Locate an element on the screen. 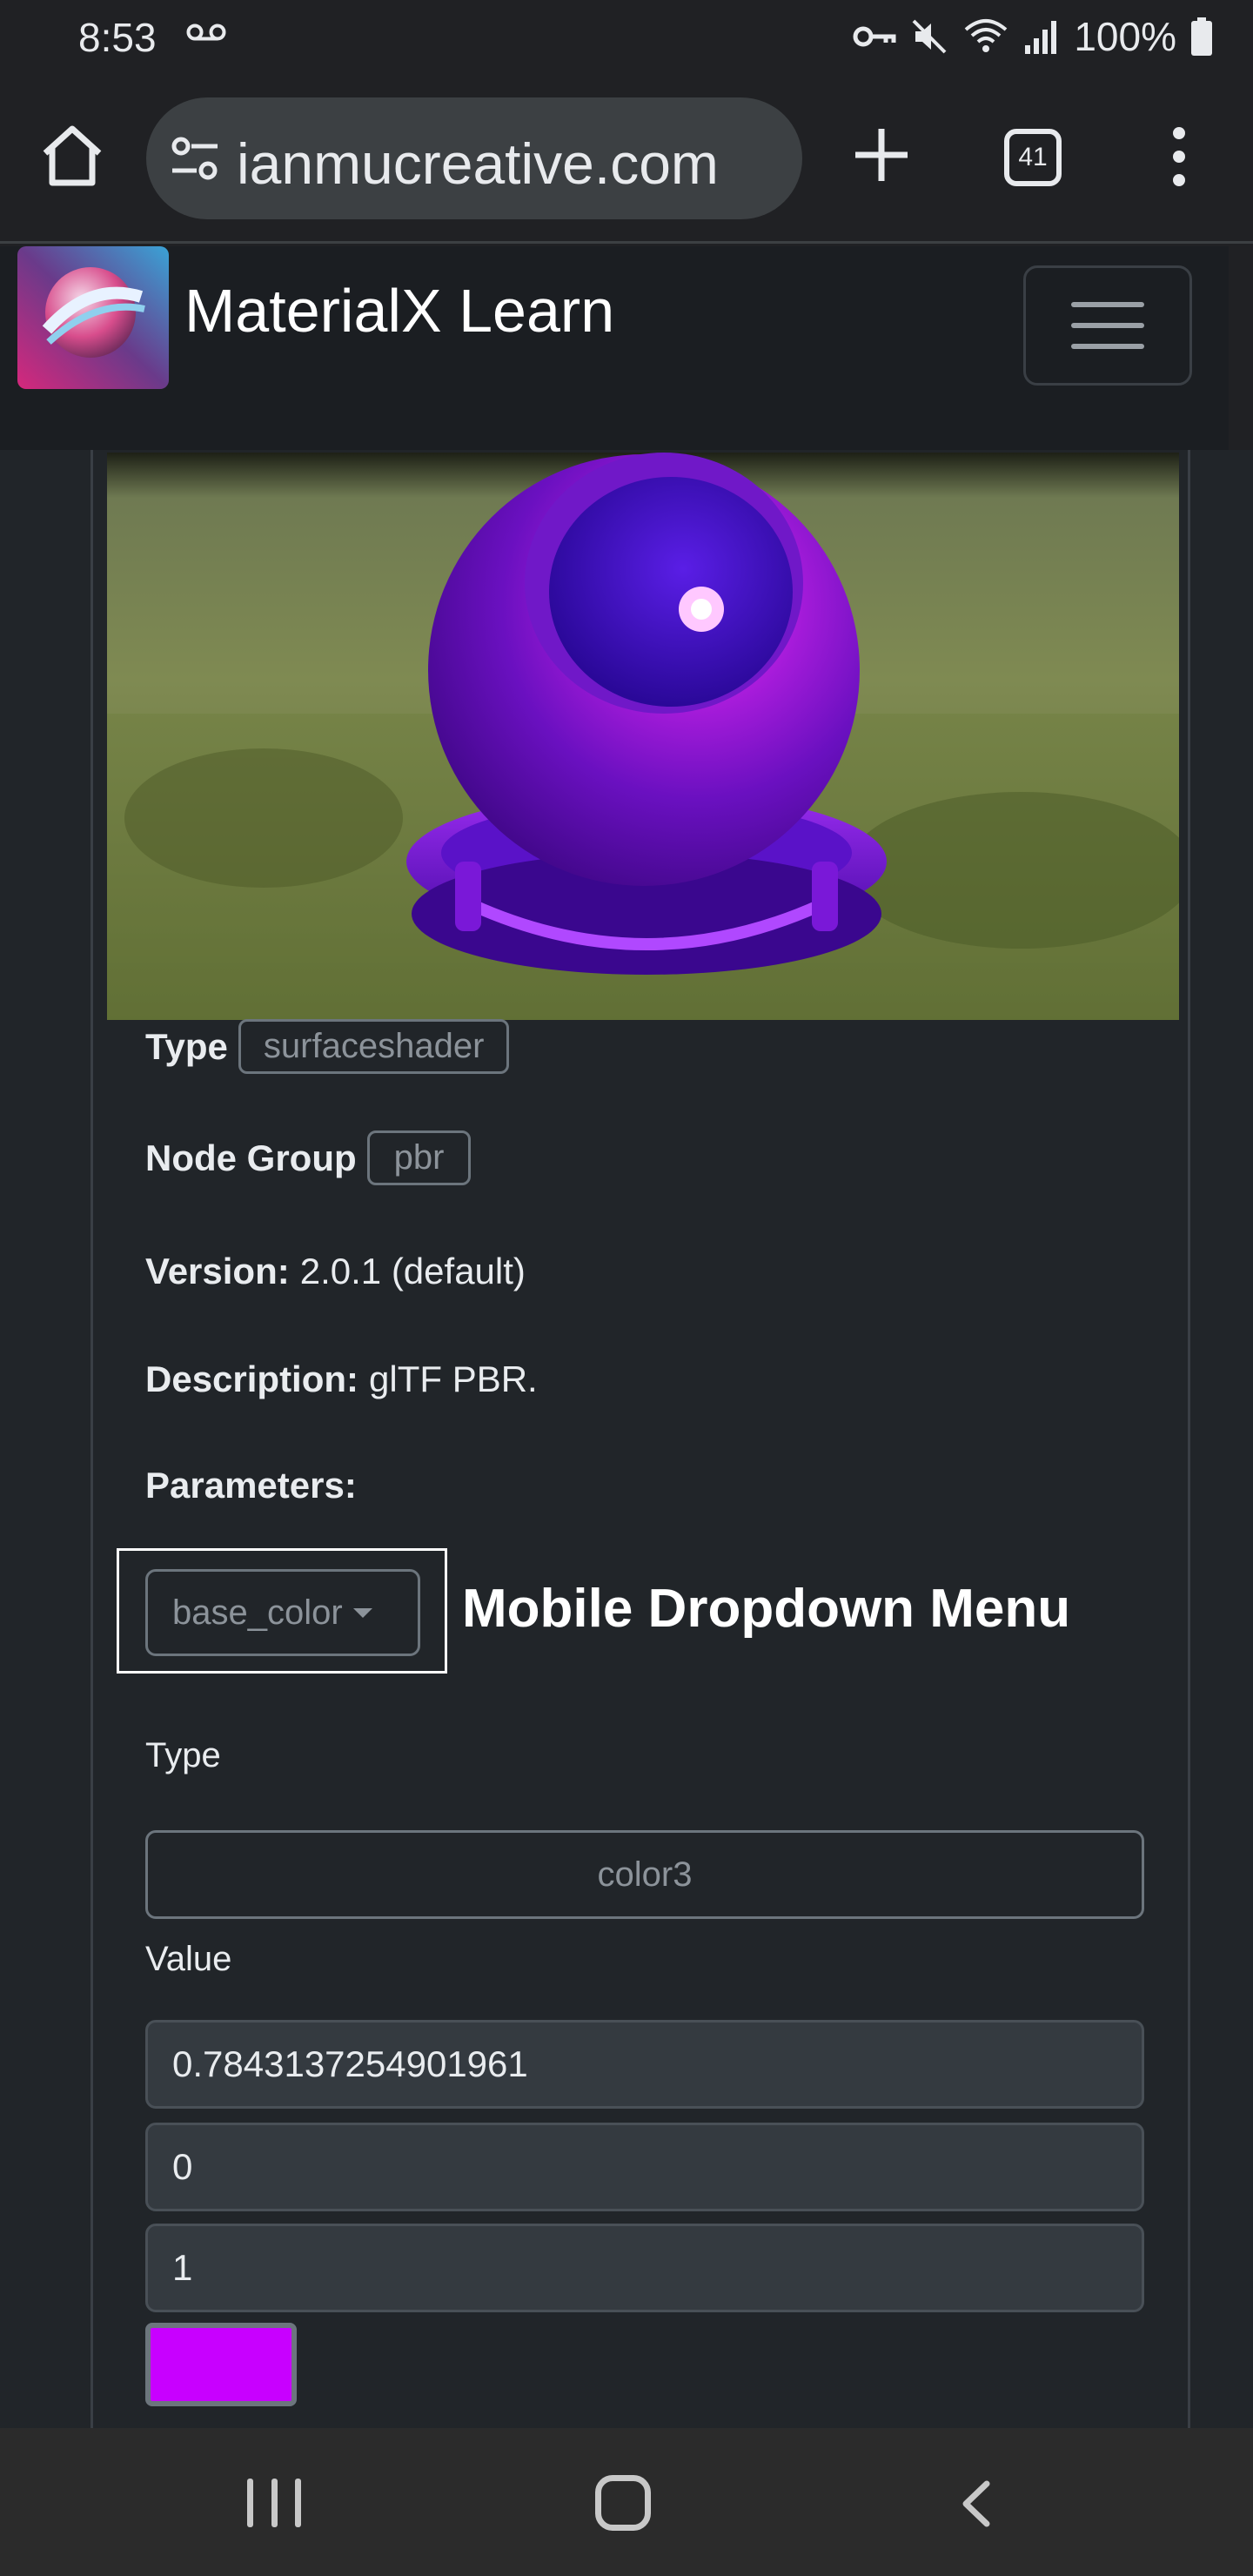 The height and width of the screenshot is (2576, 1253). tab-switcher-icon: 41 is located at coordinates (1033, 157).